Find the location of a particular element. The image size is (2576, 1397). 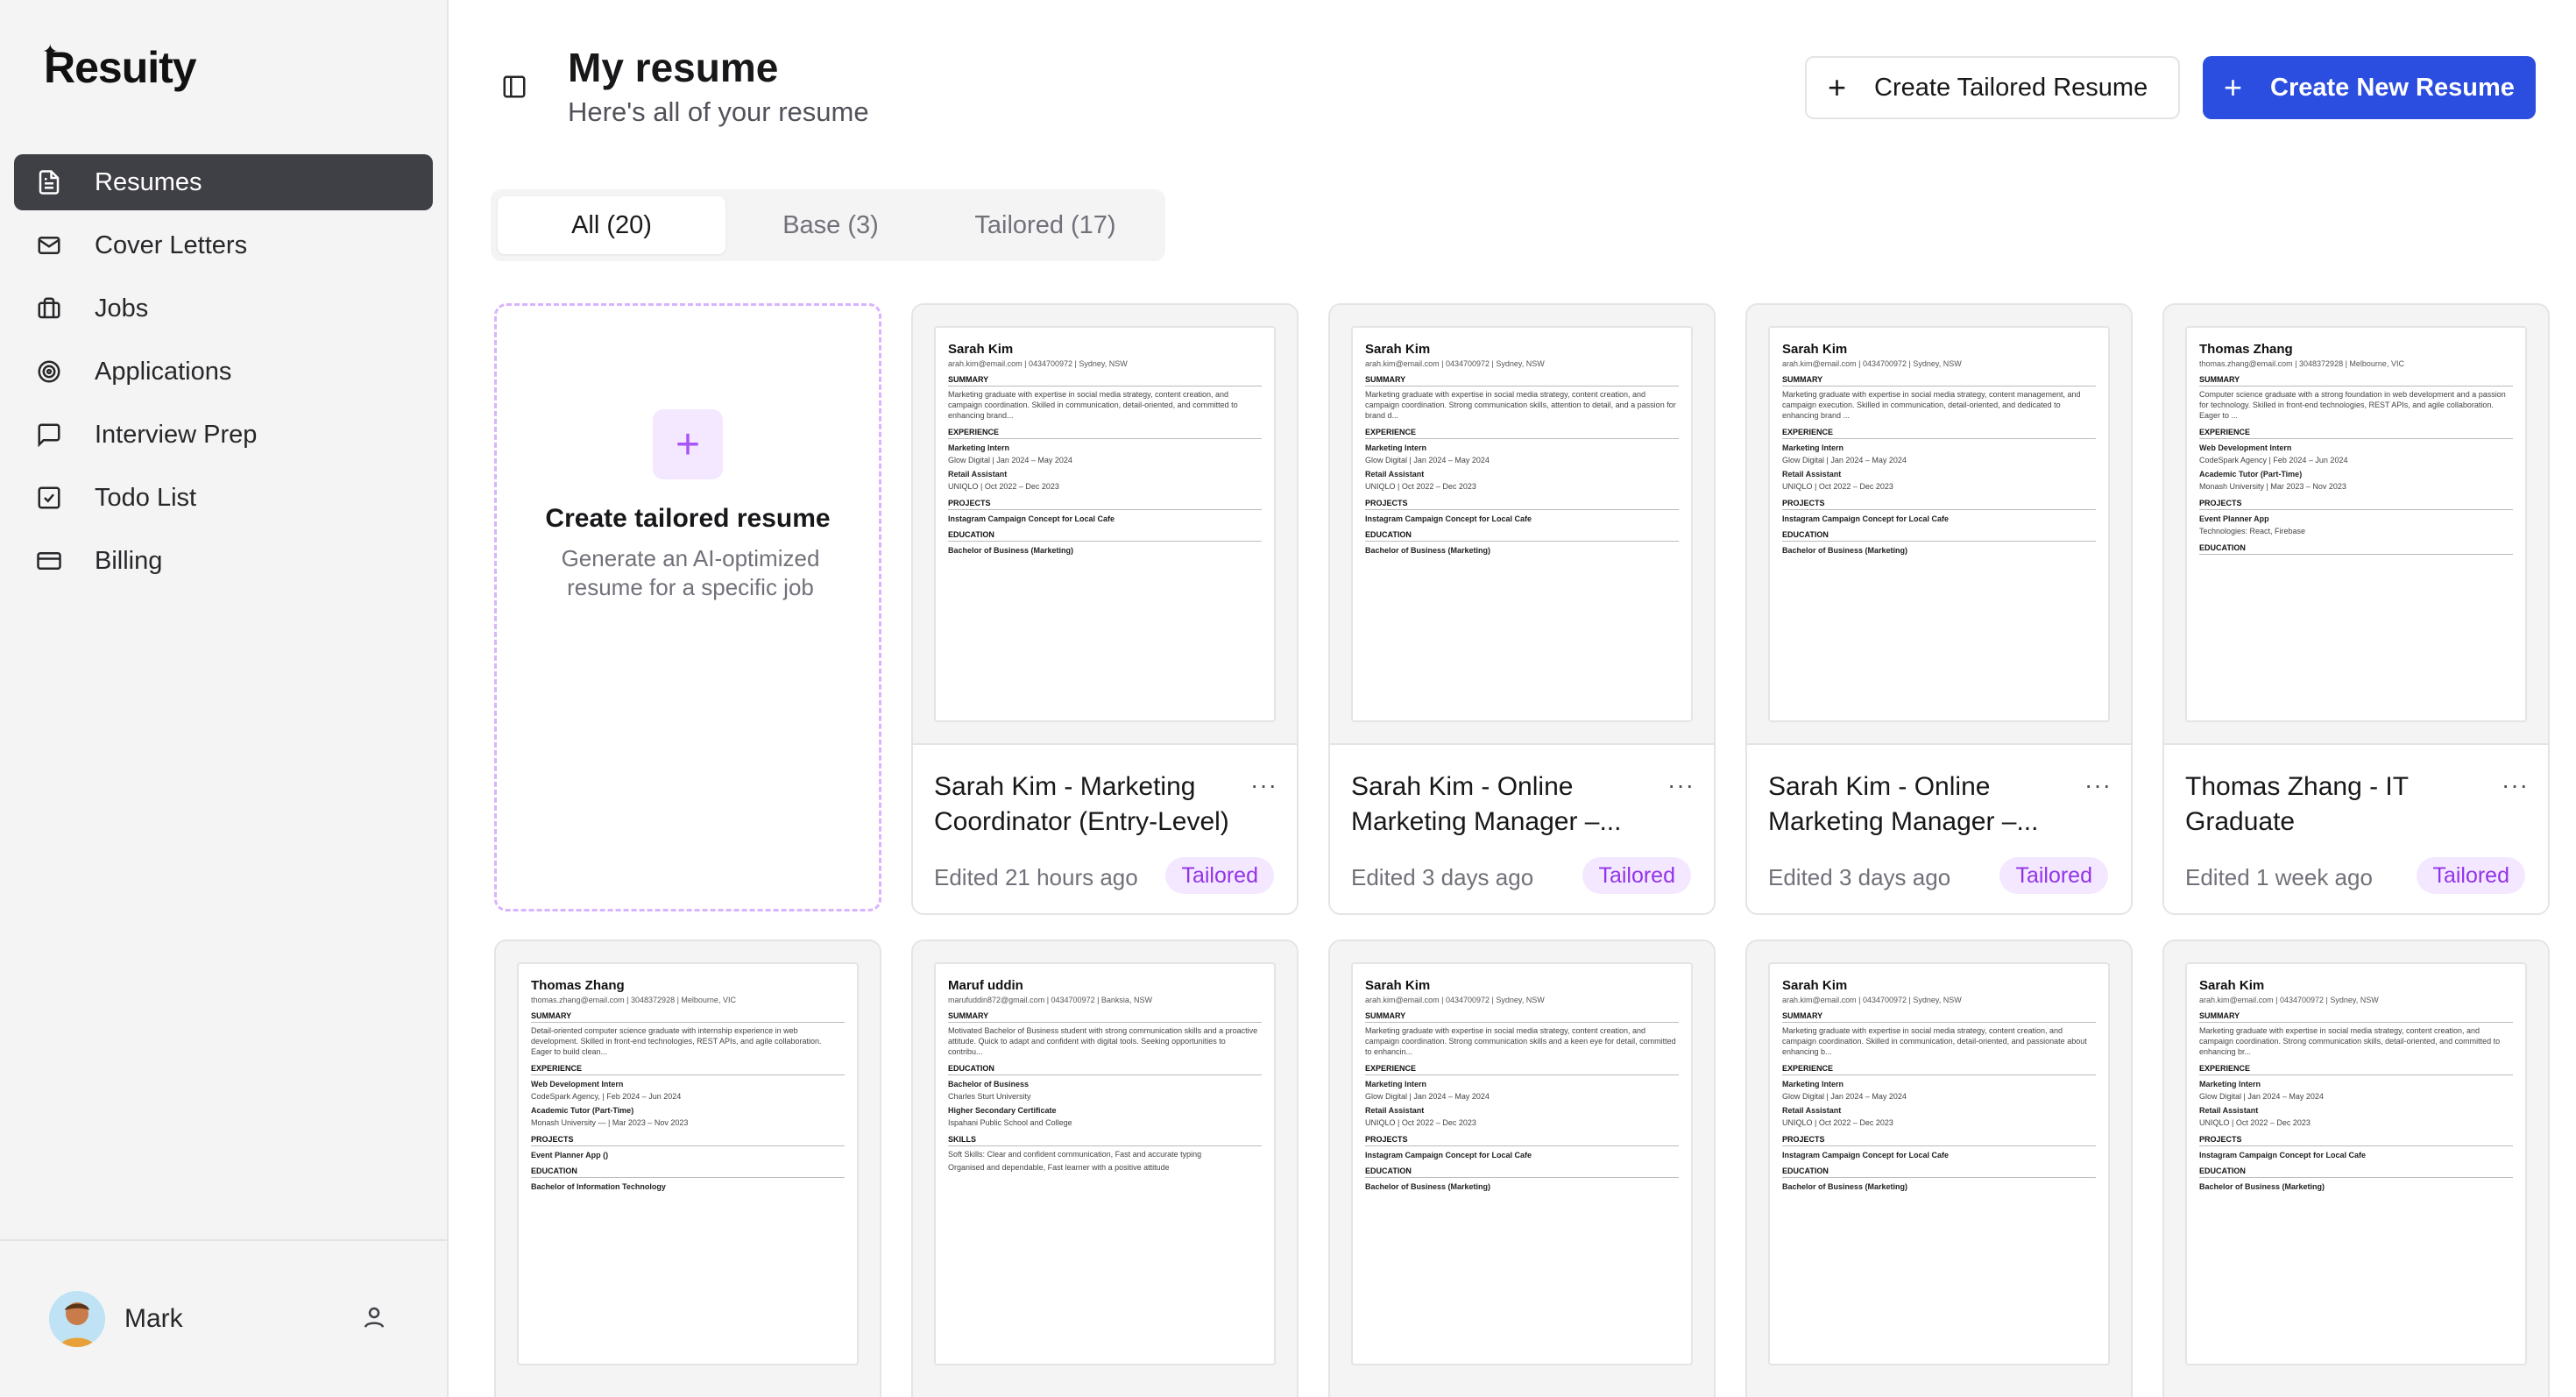

user-name: Mark is located at coordinates (153, 1318).